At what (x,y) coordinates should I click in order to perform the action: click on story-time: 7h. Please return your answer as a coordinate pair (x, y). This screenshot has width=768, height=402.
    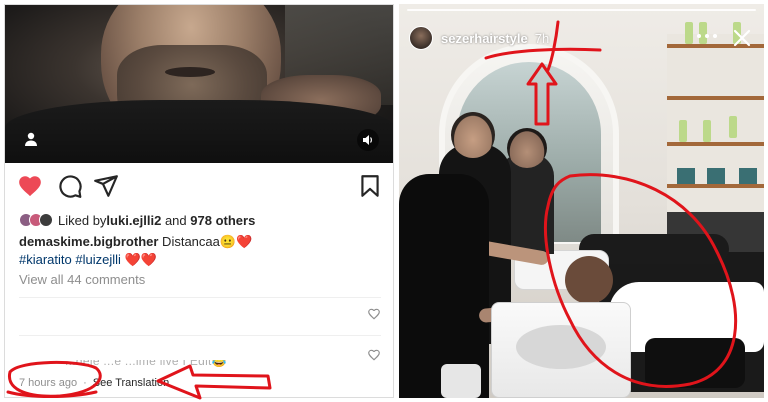
    Looking at the image, I should click on (542, 38).